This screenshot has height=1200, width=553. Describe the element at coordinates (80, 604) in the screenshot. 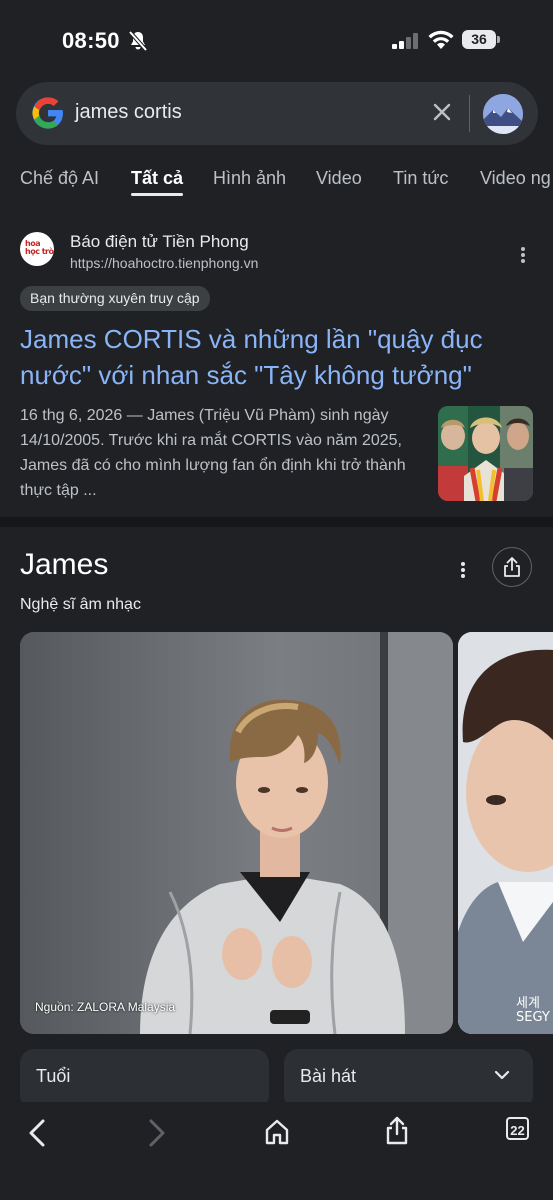

I see `knowledge-panel-subtitle: Nghệ sĩ âm nhạc` at that location.